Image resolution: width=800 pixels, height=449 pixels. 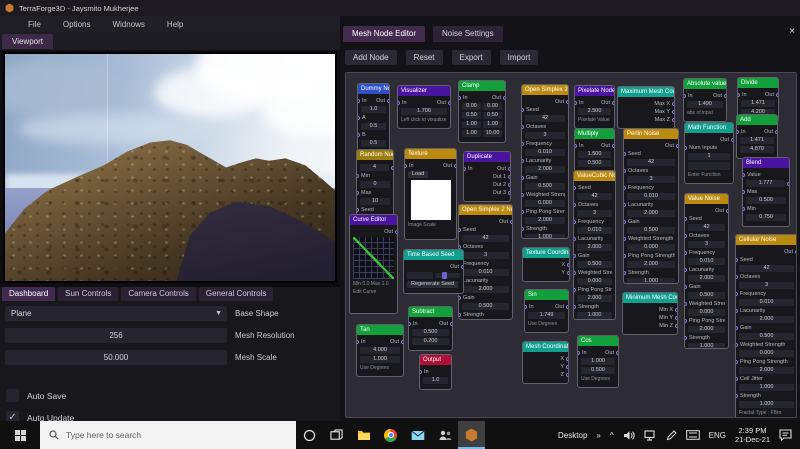 I want to click on value-box: 1.00, so click(x=471, y=133).